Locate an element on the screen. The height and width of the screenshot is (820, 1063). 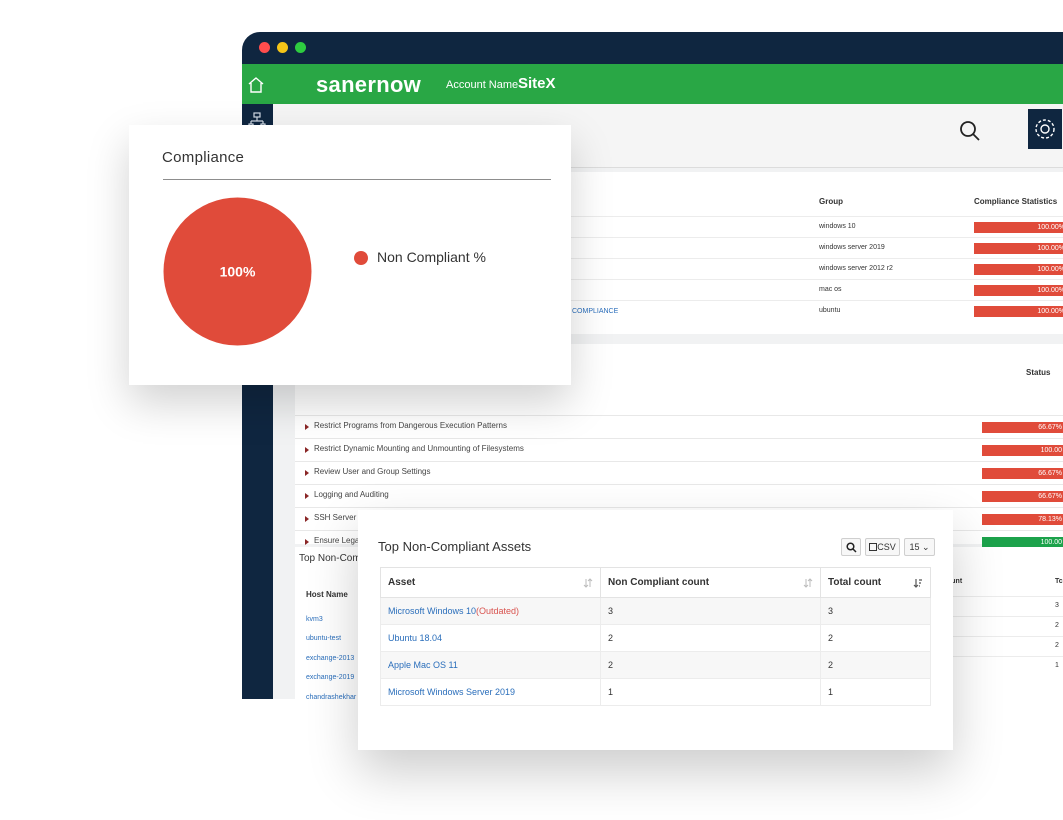
non-compliant-count-cell: 3 is located at coordinates (710, 611).